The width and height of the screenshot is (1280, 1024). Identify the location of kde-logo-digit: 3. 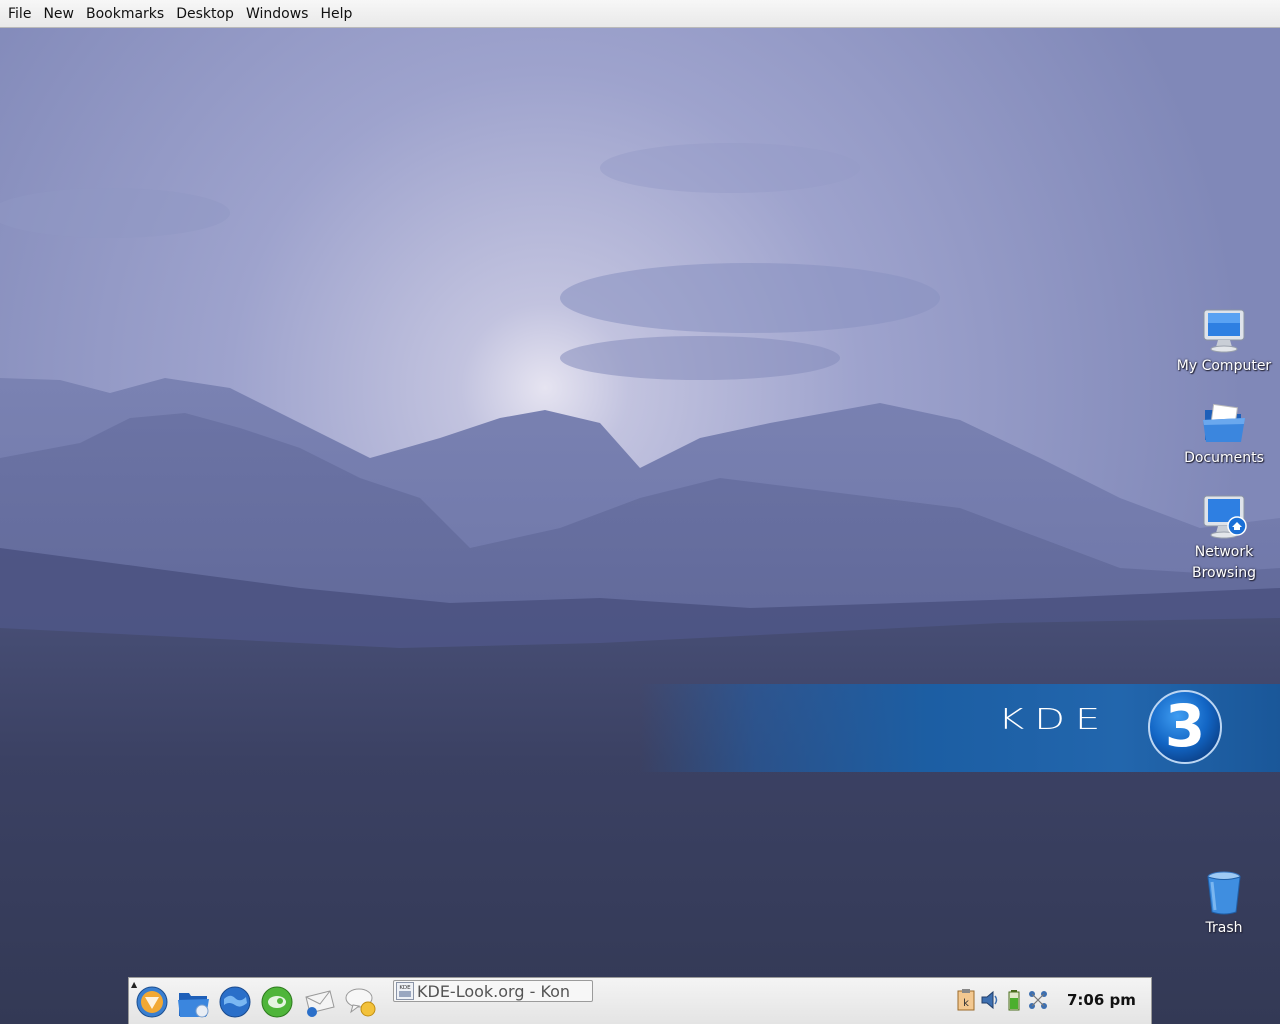
(1185, 726).